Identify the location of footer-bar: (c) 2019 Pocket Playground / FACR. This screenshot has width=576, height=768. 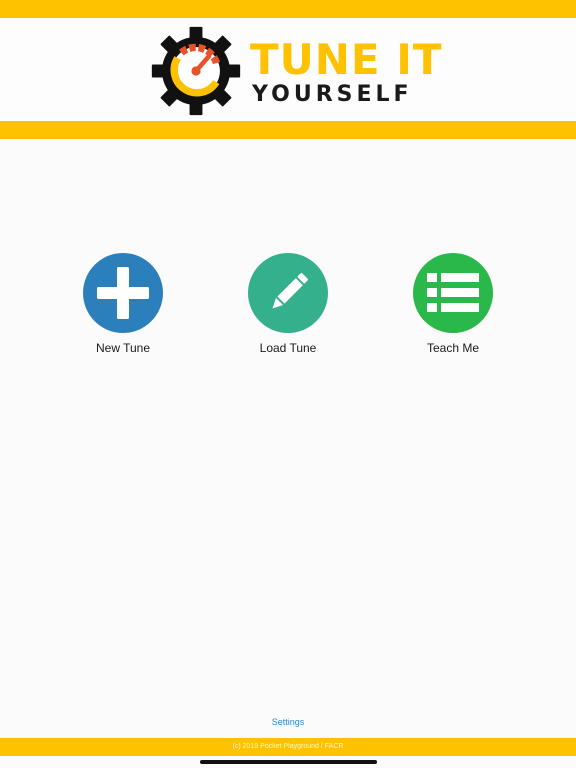
(288, 747).